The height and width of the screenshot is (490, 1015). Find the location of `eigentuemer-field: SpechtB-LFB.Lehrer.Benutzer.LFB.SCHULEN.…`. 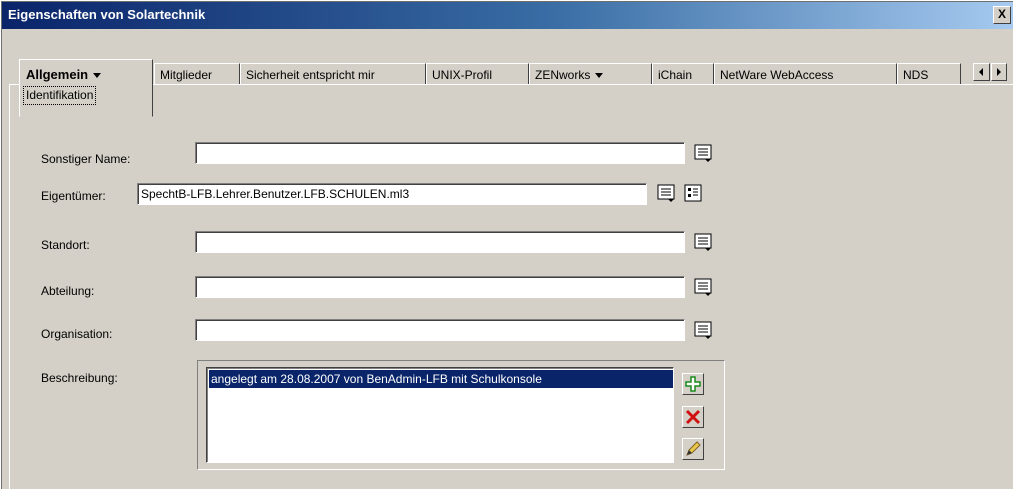

eigentuemer-field: SpechtB-LFB.Lehrer.Benutzer.LFB.SCHULEN.… is located at coordinates (392, 194).